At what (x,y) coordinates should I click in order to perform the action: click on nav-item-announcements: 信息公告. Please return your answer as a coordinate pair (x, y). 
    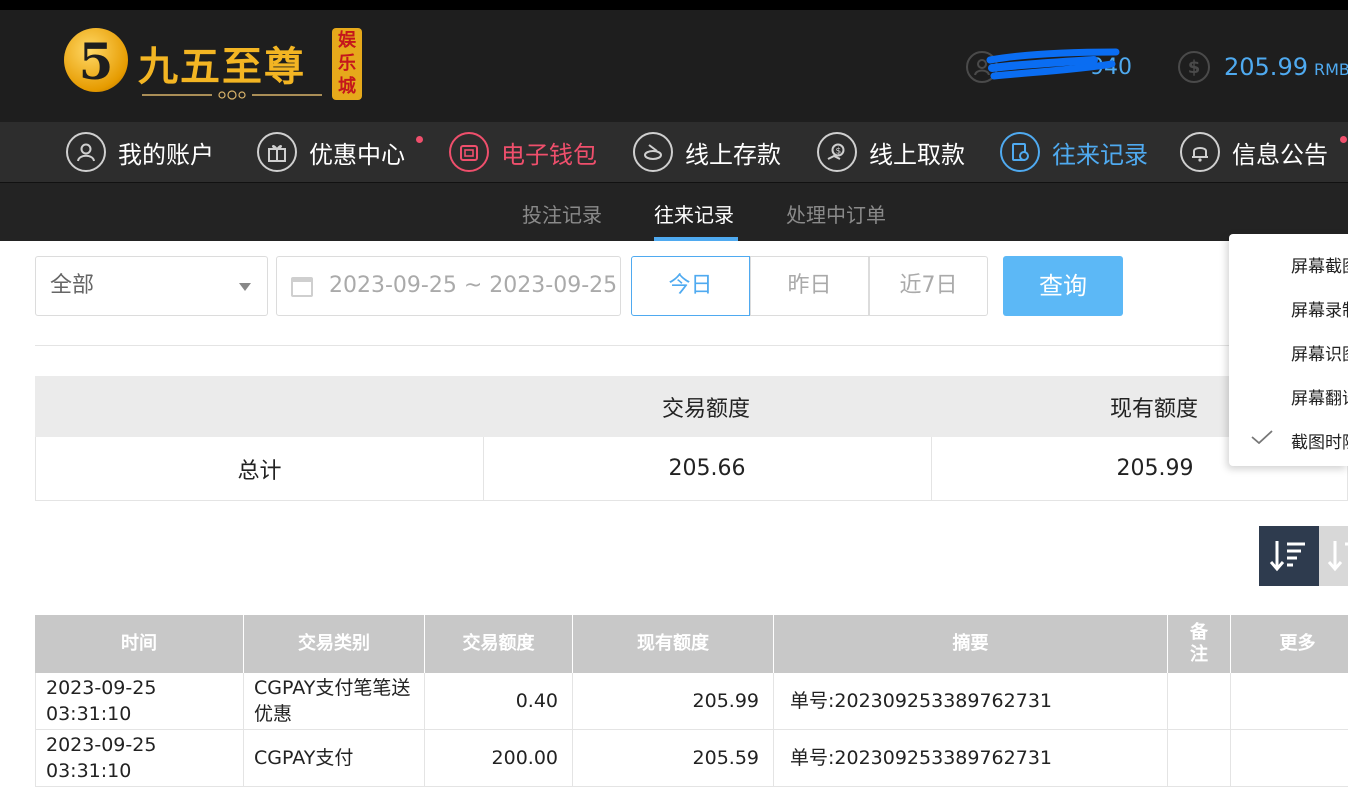
    Looking at the image, I should click on (1254, 152).